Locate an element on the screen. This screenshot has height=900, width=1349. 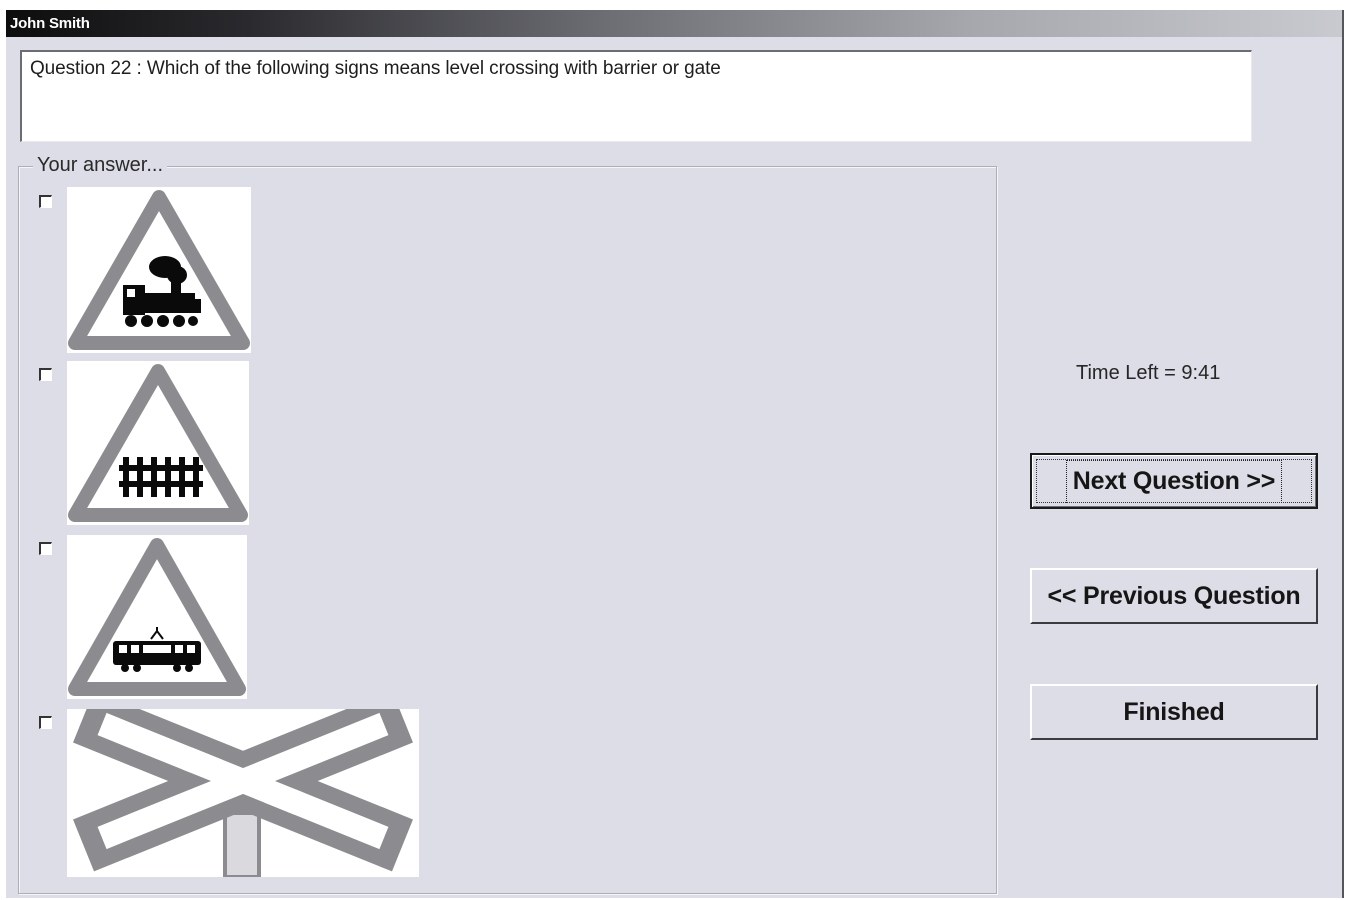
steam-train-sign-icon is located at coordinates (159, 270).